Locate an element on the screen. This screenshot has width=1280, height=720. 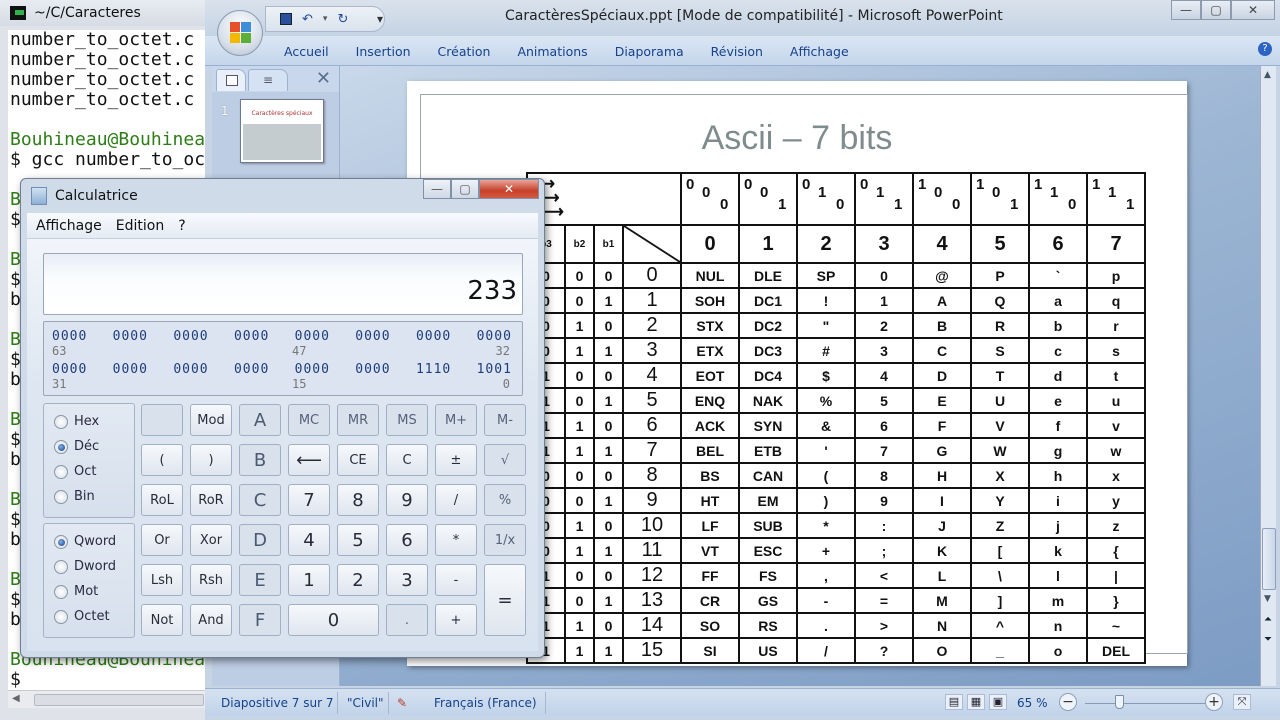
next-slide-icon: ⏷ is located at coordinates (1268, 639).